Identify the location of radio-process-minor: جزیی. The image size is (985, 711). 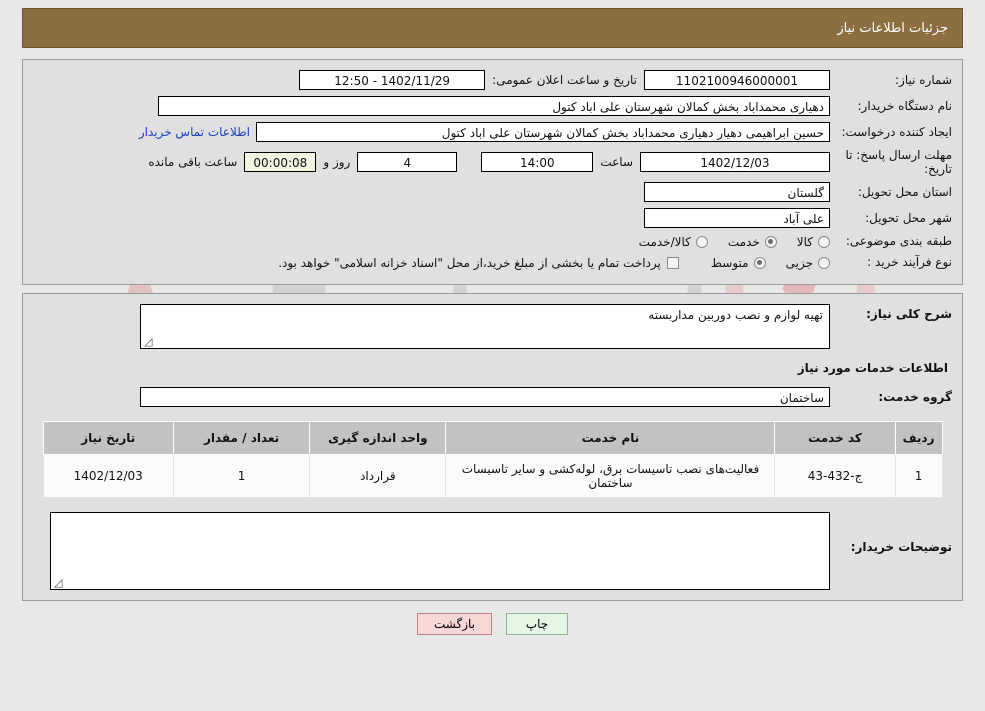
(808, 263).